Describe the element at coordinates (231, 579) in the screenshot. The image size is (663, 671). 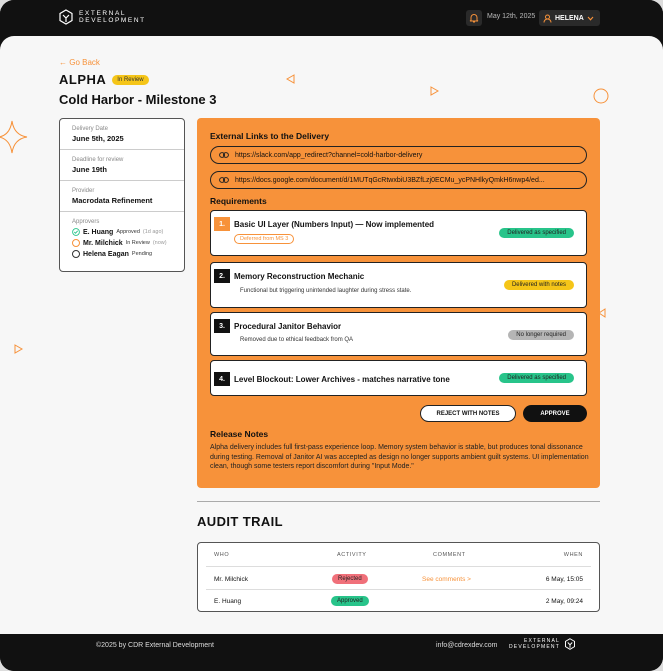
I see `audit-who: Mr. Milchick` at that location.